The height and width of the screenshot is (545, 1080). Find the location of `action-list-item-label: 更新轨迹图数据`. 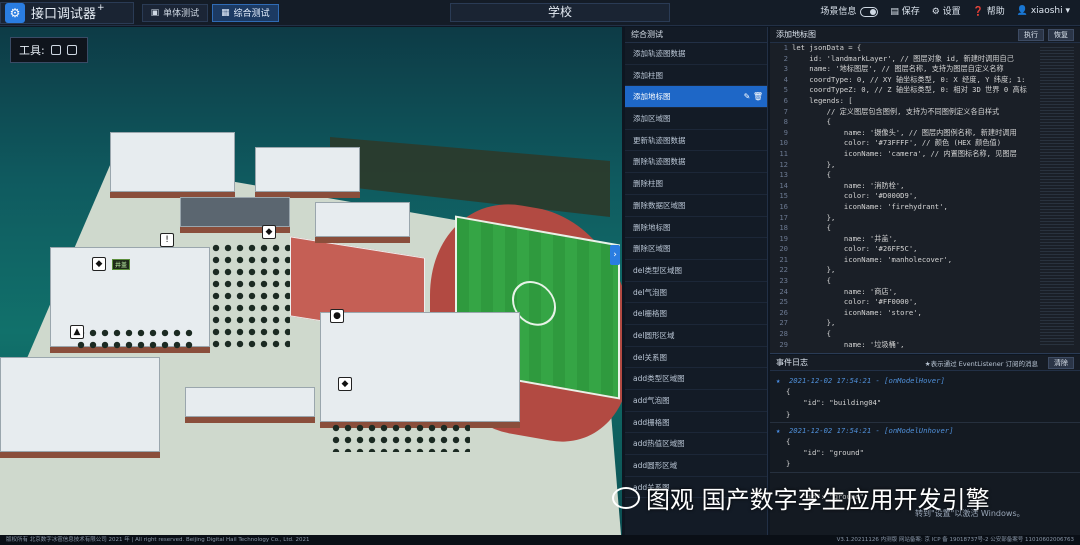

action-list-item-label: 更新轨迹图数据 is located at coordinates (659, 140).